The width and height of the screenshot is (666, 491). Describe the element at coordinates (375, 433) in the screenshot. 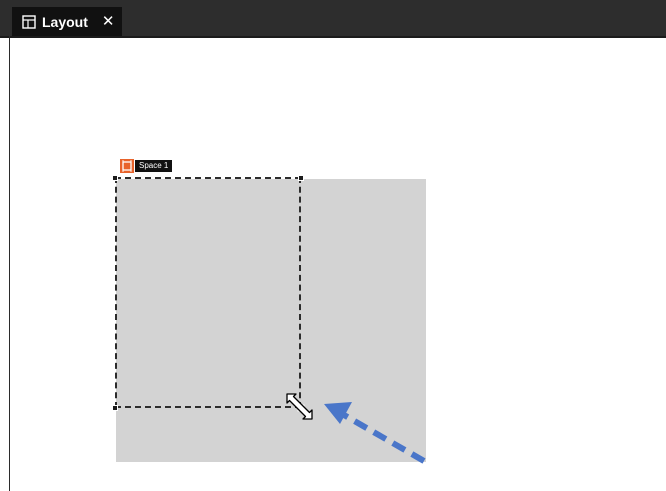

I see `dashed-arrow-icon` at that location.